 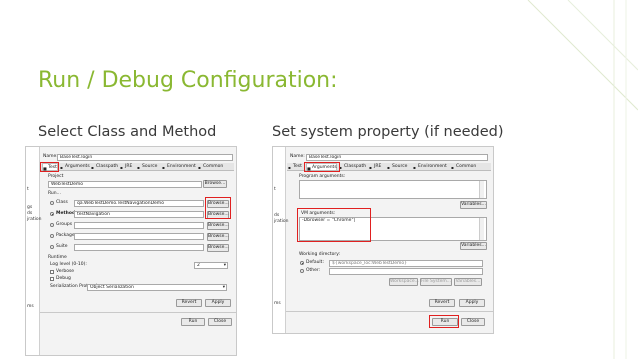 I want to click on left-sidebar-edge: t gs ds jration ms, so click(x=34, y=251).